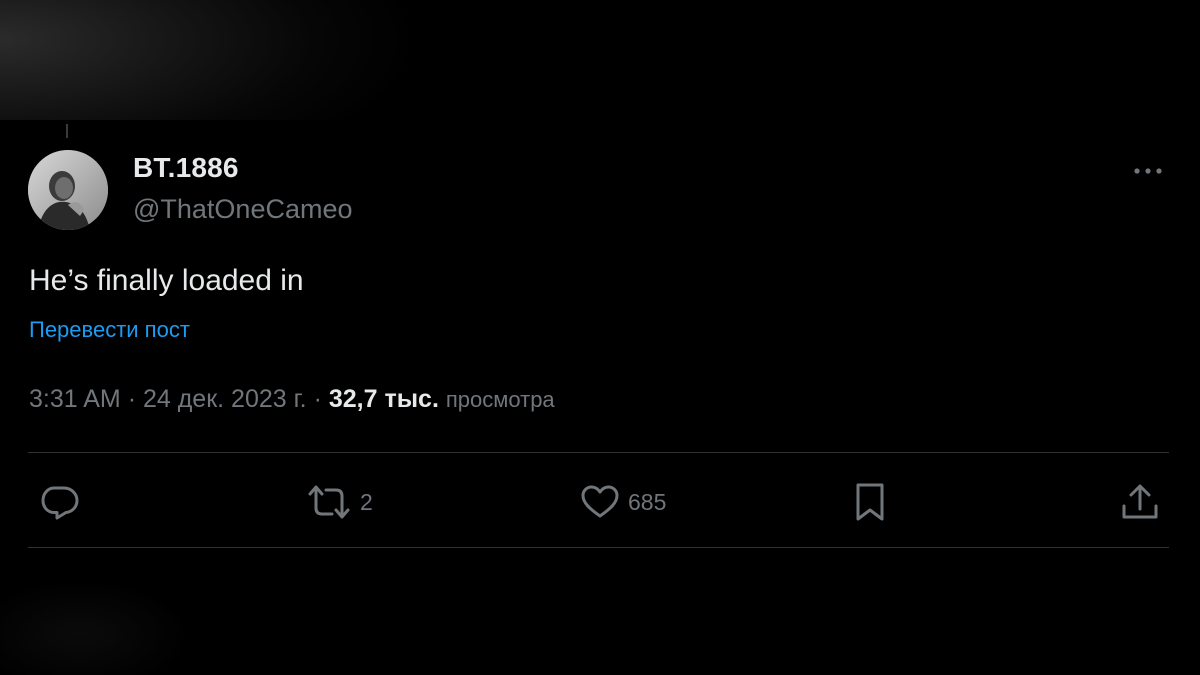  What do you see at coordinates (67, 131) in the screenshot?
I see `thread-connector-line` at bounding box center [67, 131].